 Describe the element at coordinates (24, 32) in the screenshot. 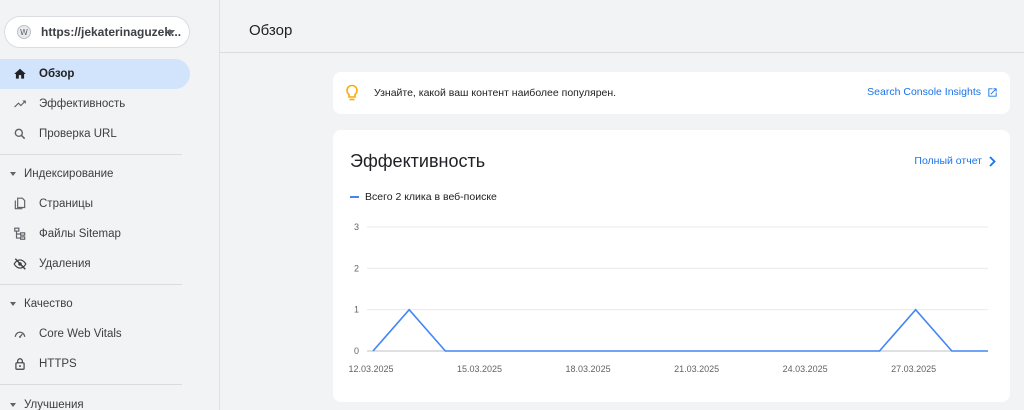

I see `wordpress-icon: W` at that location.